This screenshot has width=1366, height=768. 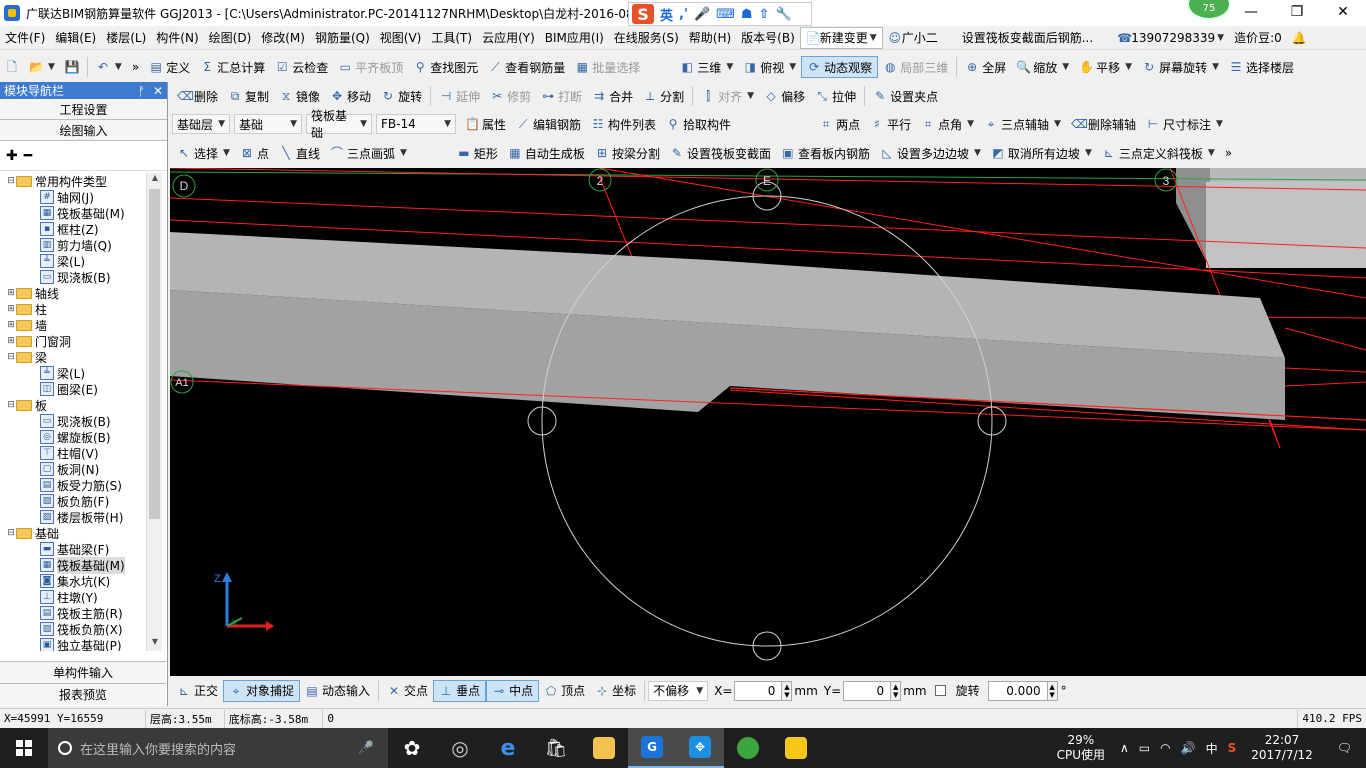 What do you see at coordinates (141, 91) in the screenshot?
I see `pin-icon: ᚡ` at bounding box center [141, 91].